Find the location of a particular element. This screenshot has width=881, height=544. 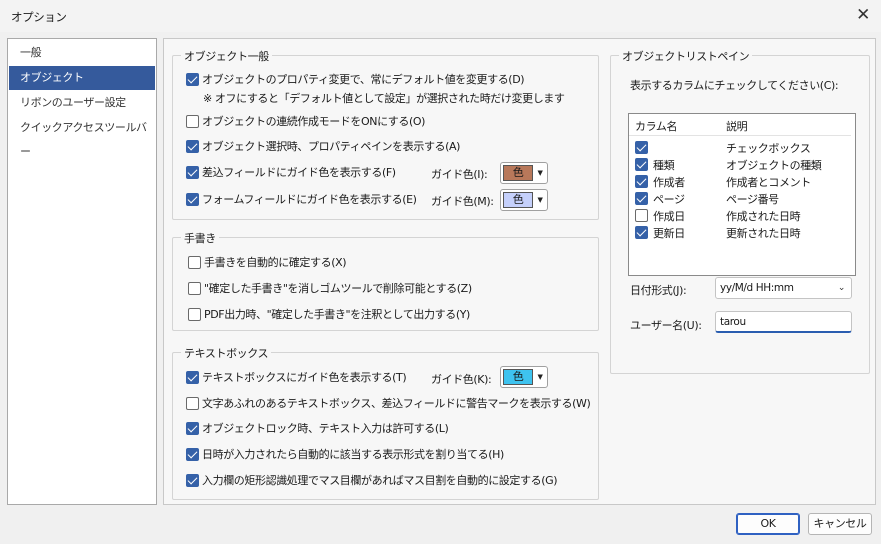

list-item: 更新日 更新された日時 is located at coordinates (740, 232).